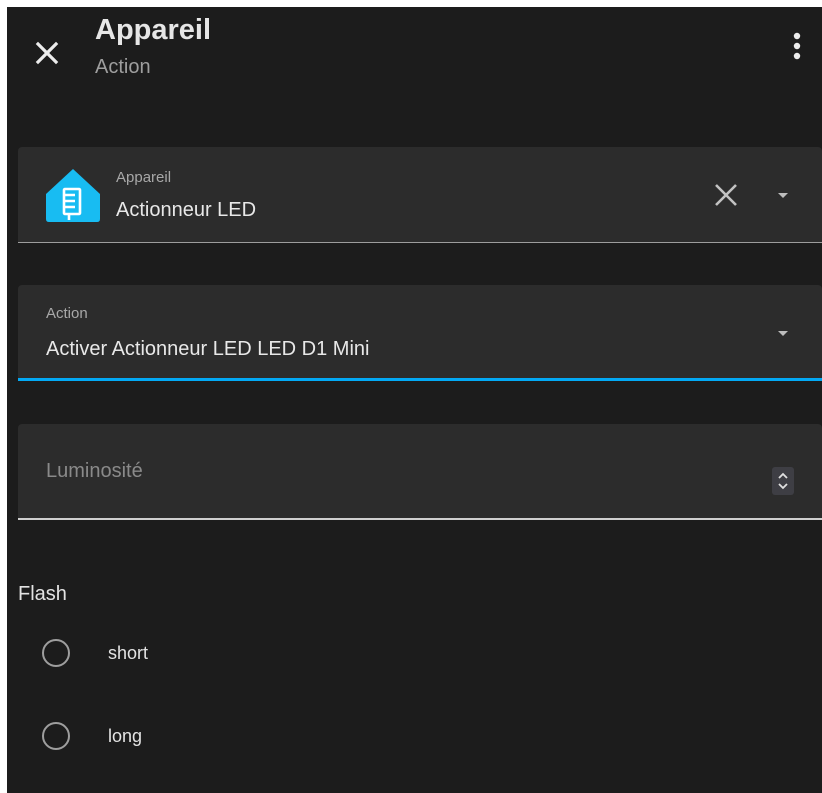 This screenshot has width=822, height=793. I want to click on device-dropdown-button, so click(783, 195).